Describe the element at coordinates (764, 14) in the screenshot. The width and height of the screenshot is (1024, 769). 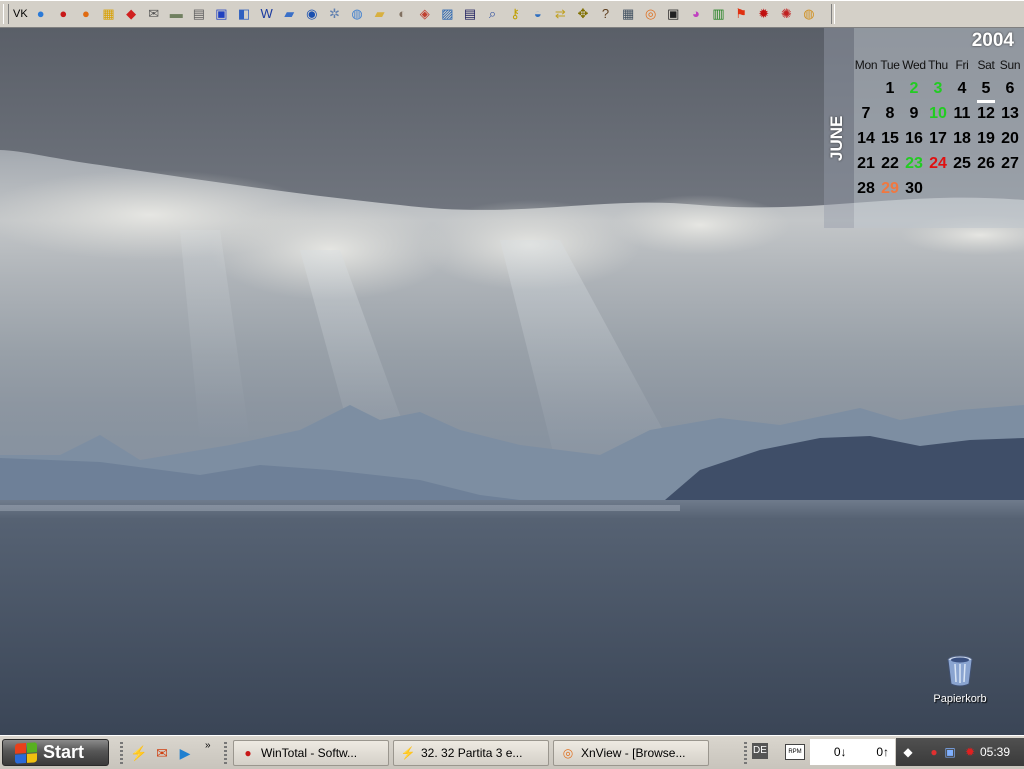
I see `bug-red-icon: ✹` at that location.